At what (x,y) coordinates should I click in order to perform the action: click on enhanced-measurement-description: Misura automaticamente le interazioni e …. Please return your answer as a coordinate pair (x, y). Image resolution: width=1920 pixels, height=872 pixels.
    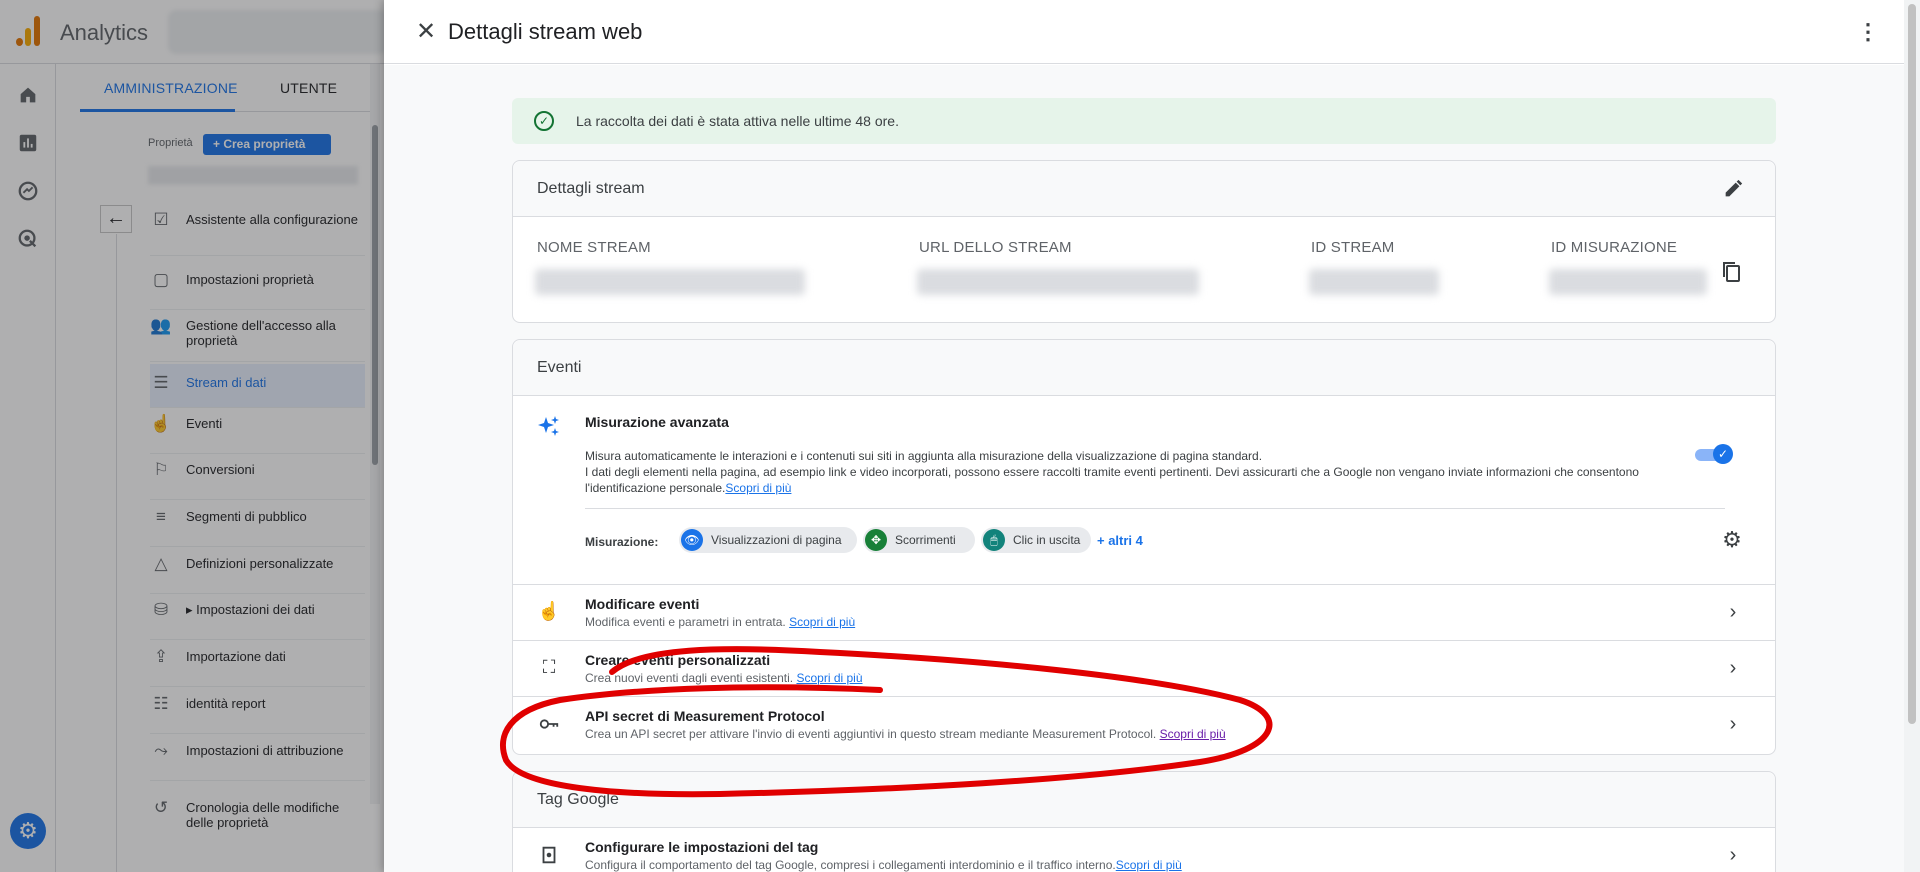
    Looking at the image, I should click on (1112, 472).